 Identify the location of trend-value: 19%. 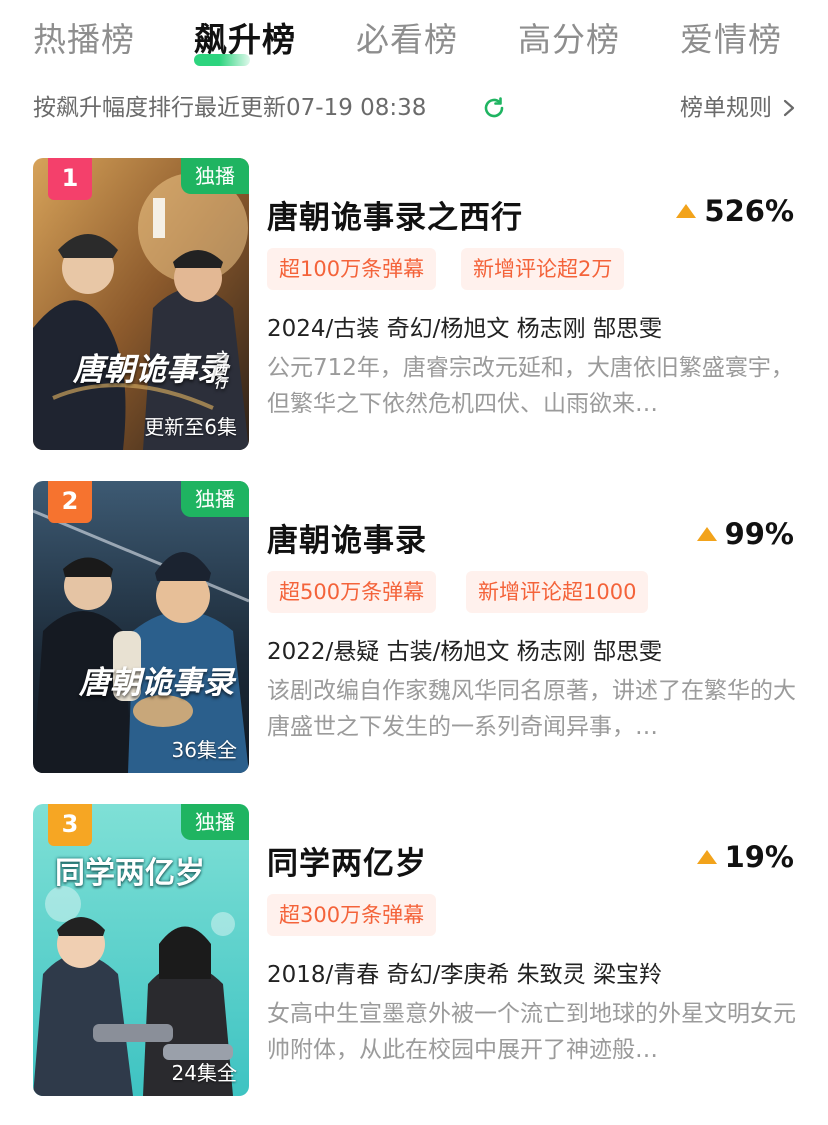
(745, 857).